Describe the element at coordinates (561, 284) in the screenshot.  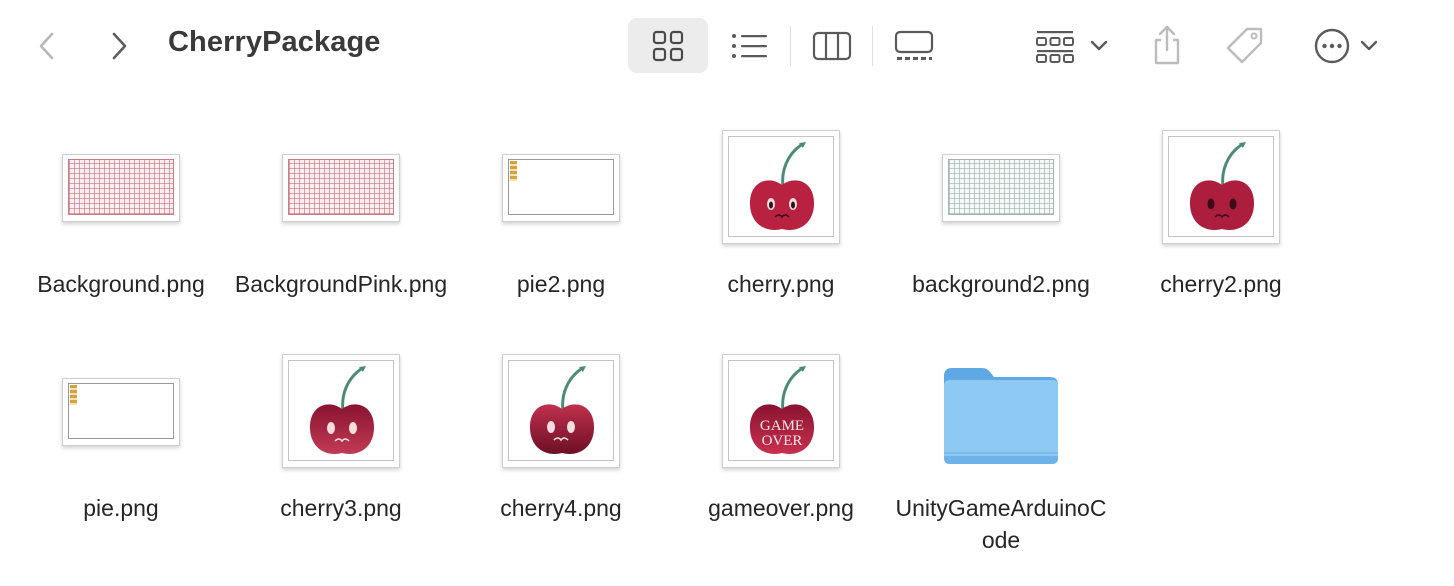
I see `file-name: pie2.png` at that location.